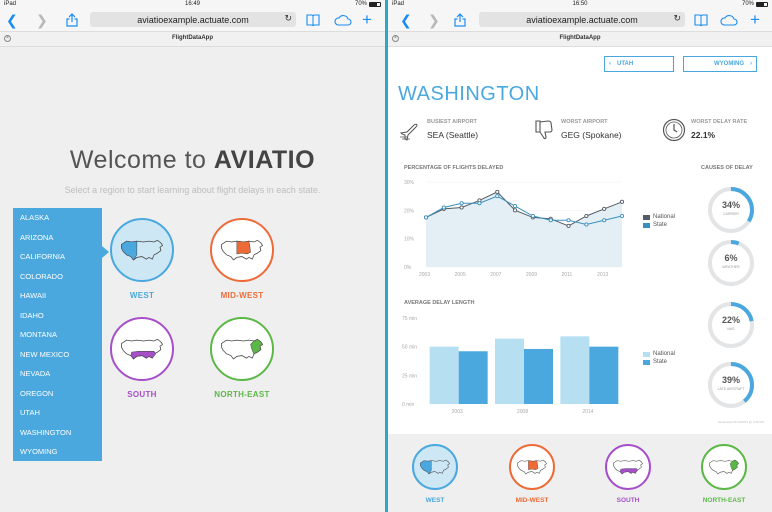  I want to click on clock: 16:50, so click(580, 4).